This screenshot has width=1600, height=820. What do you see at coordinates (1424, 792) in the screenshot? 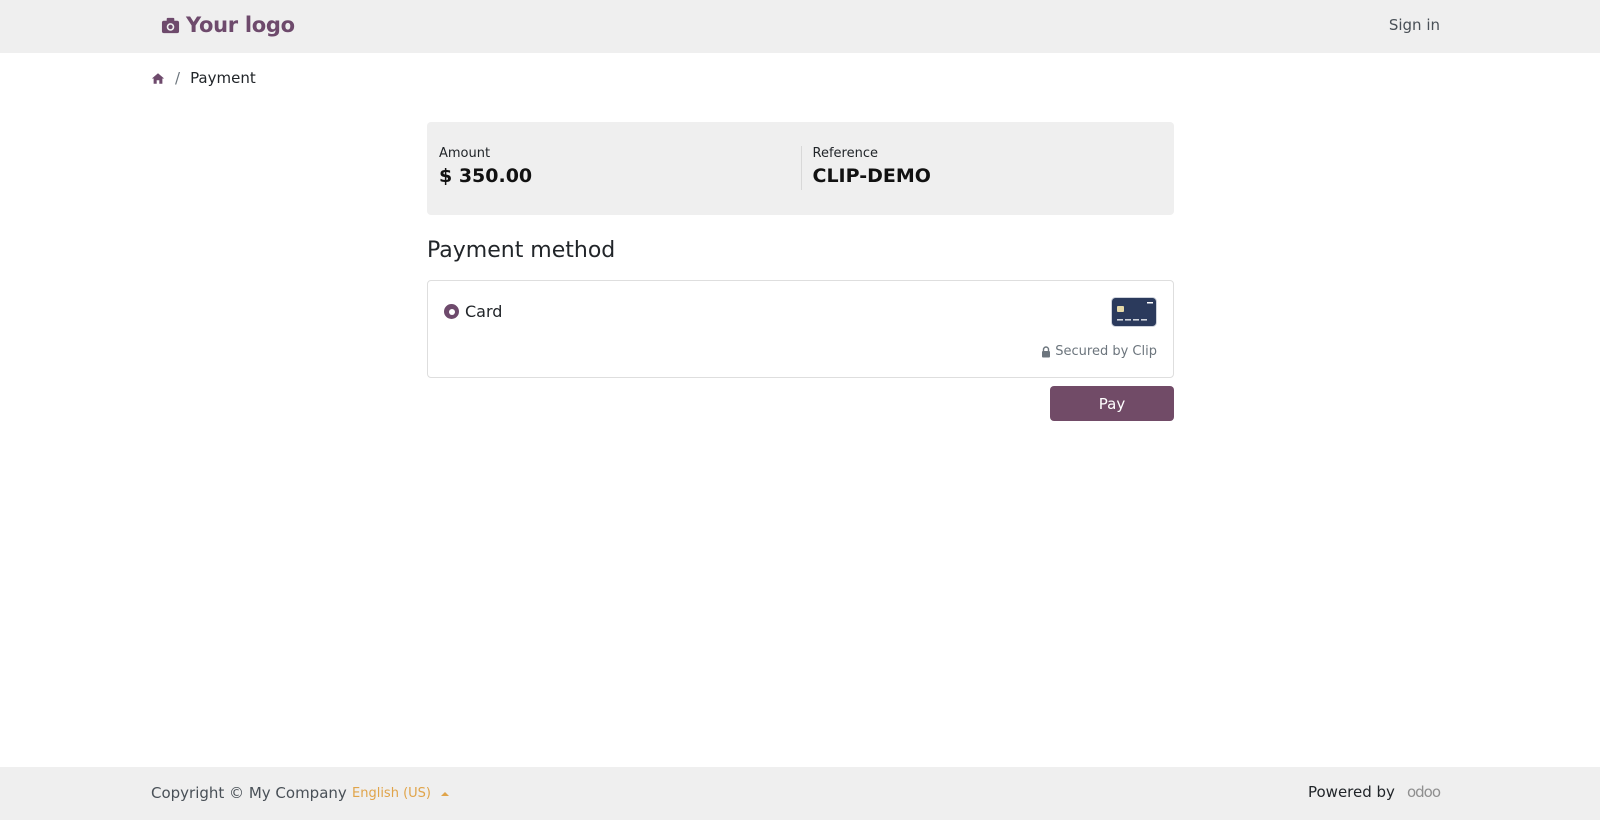
I see `odoo-logo: odoo` at bounding box center [1424, 792].